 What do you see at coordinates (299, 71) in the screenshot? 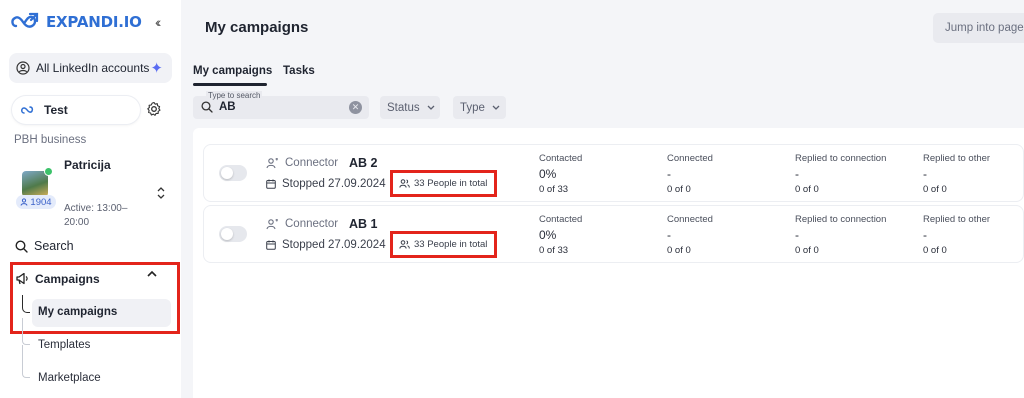
I see `tab-tasks: Tasks` at bounding box center [299, 71].